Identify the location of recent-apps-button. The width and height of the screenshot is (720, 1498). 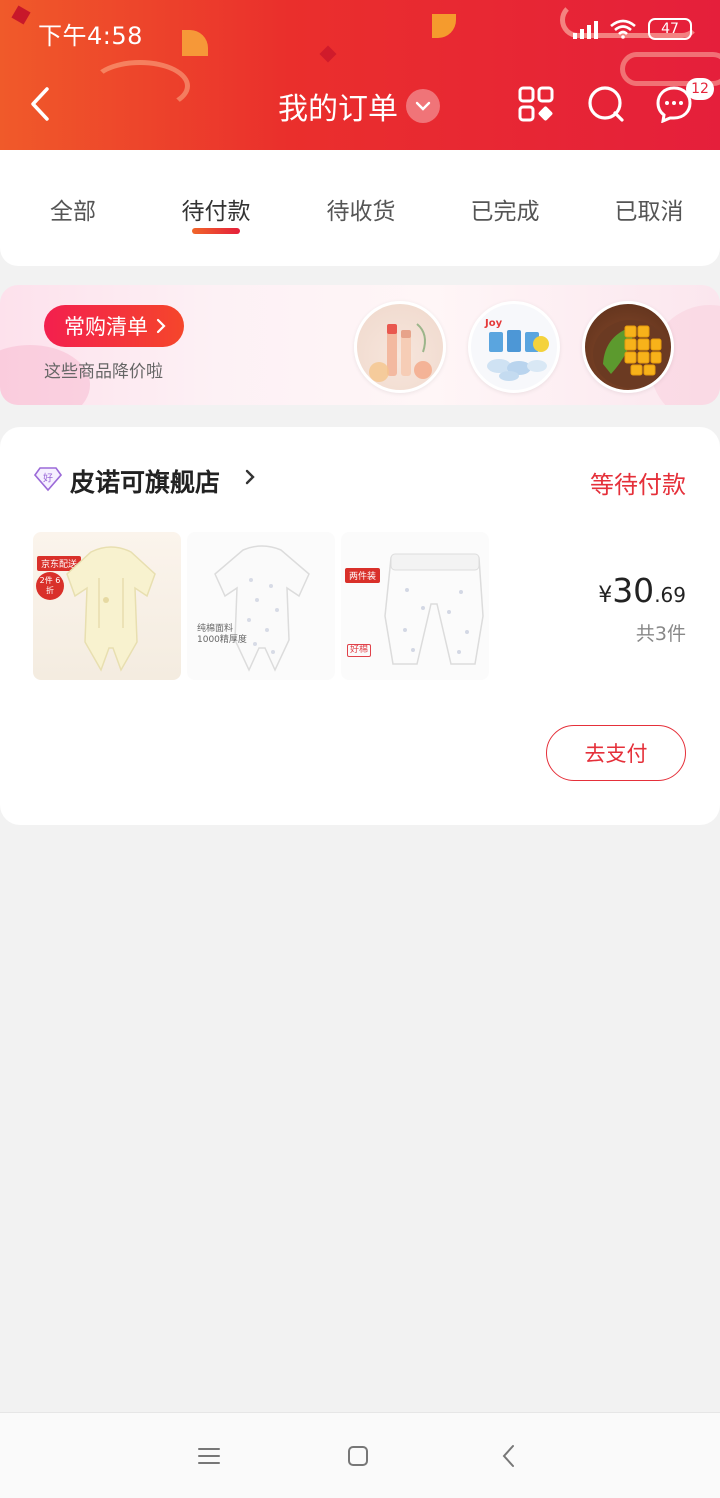
(209, 1456).